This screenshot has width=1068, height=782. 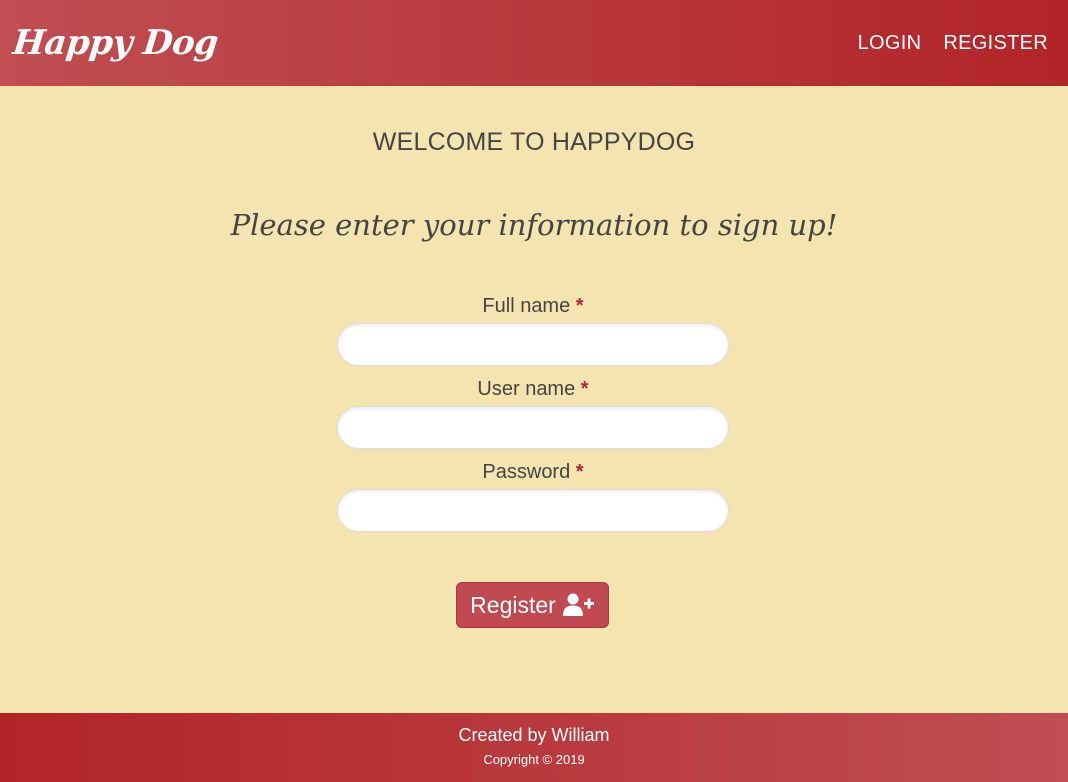 I want to click on password-group: Password *, so click(x=533, y=496).